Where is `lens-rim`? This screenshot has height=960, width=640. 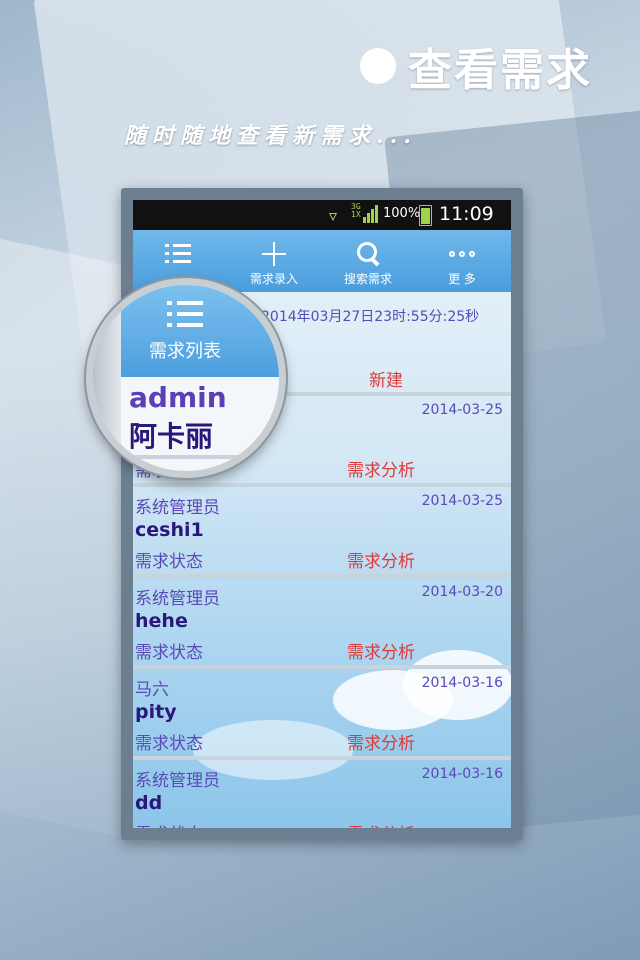
lens-rim is located at coordinates (107, 378).